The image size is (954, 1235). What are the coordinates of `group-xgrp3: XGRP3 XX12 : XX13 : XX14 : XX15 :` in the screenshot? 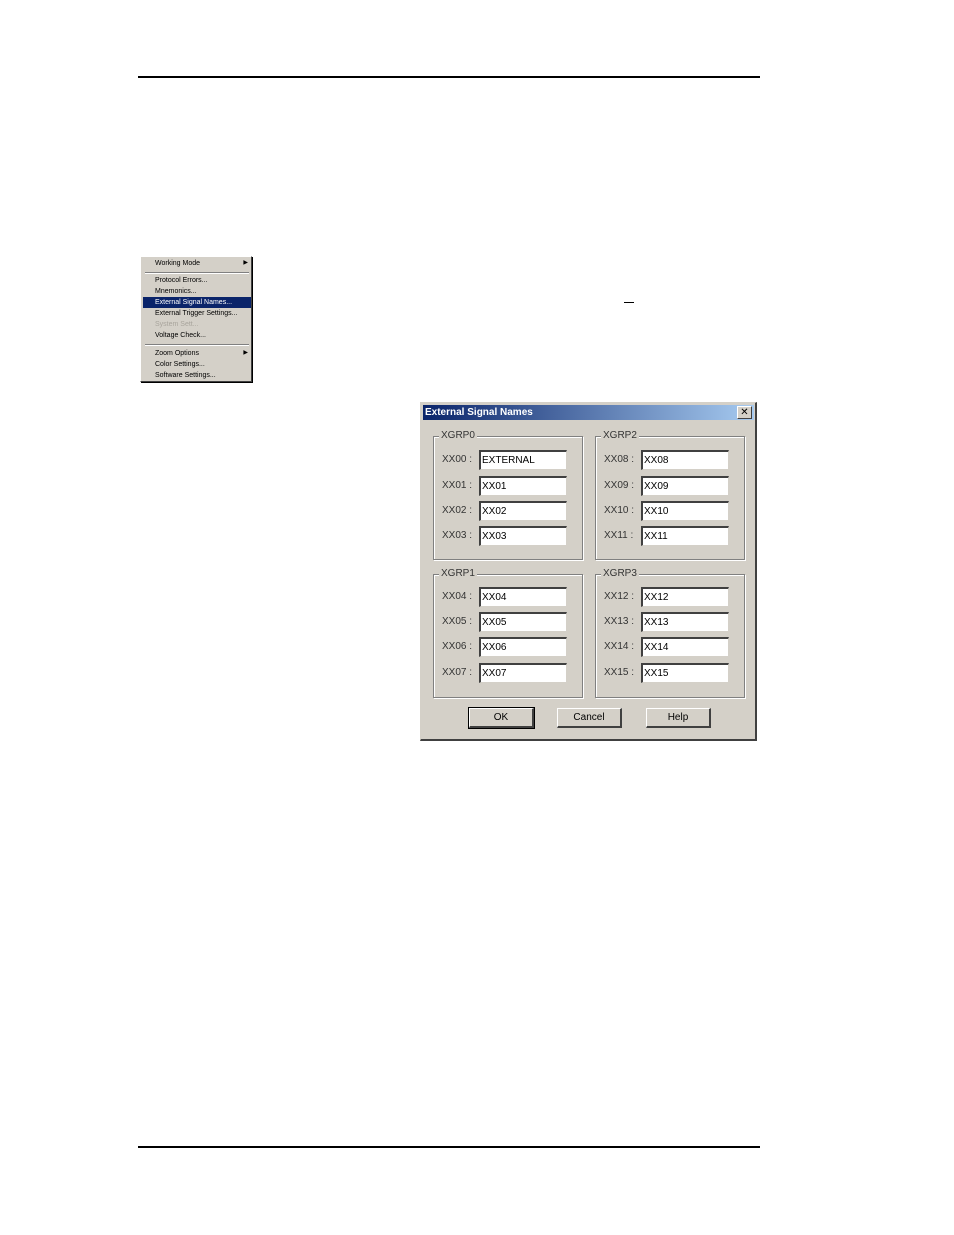 It's located at (670, 633).